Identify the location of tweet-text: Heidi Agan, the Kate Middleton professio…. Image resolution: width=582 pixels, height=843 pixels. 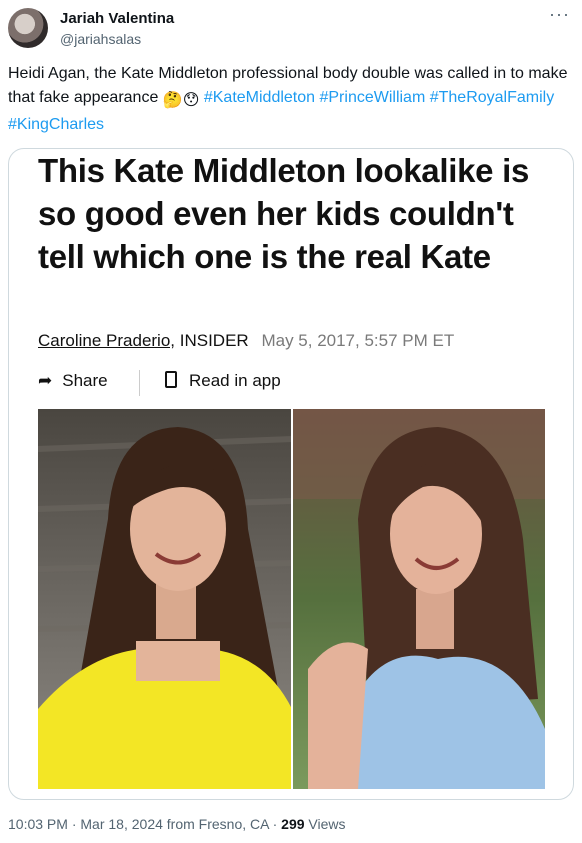
(288, 99).